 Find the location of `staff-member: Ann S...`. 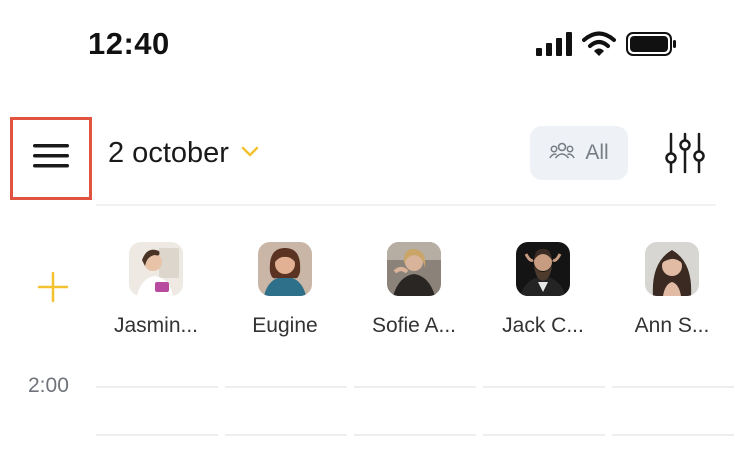

staff-member: Ann S... is located at coordinates (672, 290).